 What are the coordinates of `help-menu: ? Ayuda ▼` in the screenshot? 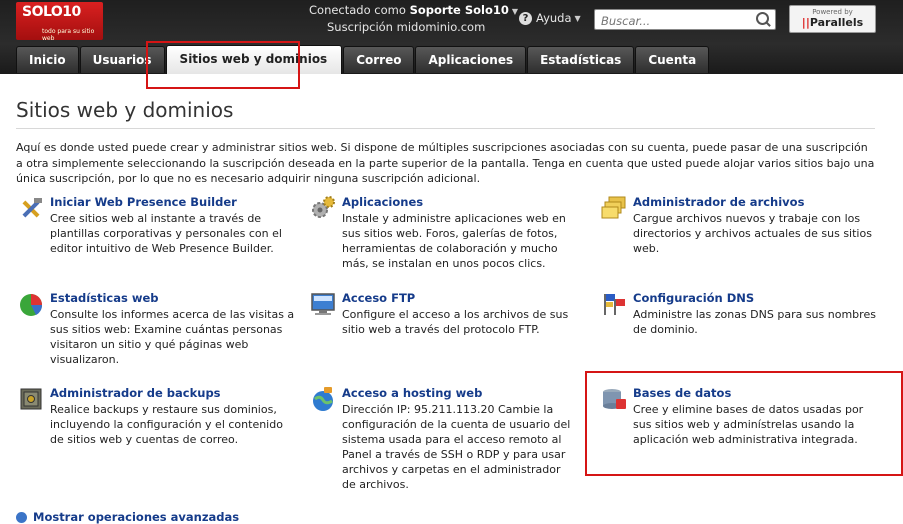 It's located at (550, 18).